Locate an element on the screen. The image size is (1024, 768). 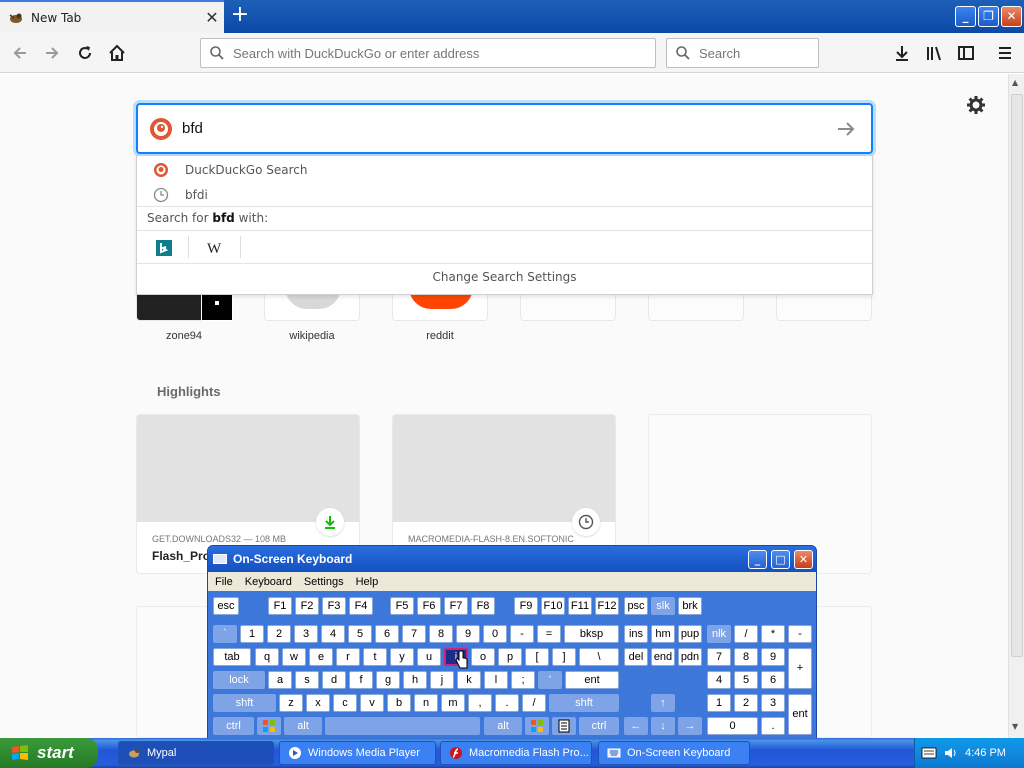
key-minus: - is located at coordinates (522, 634).